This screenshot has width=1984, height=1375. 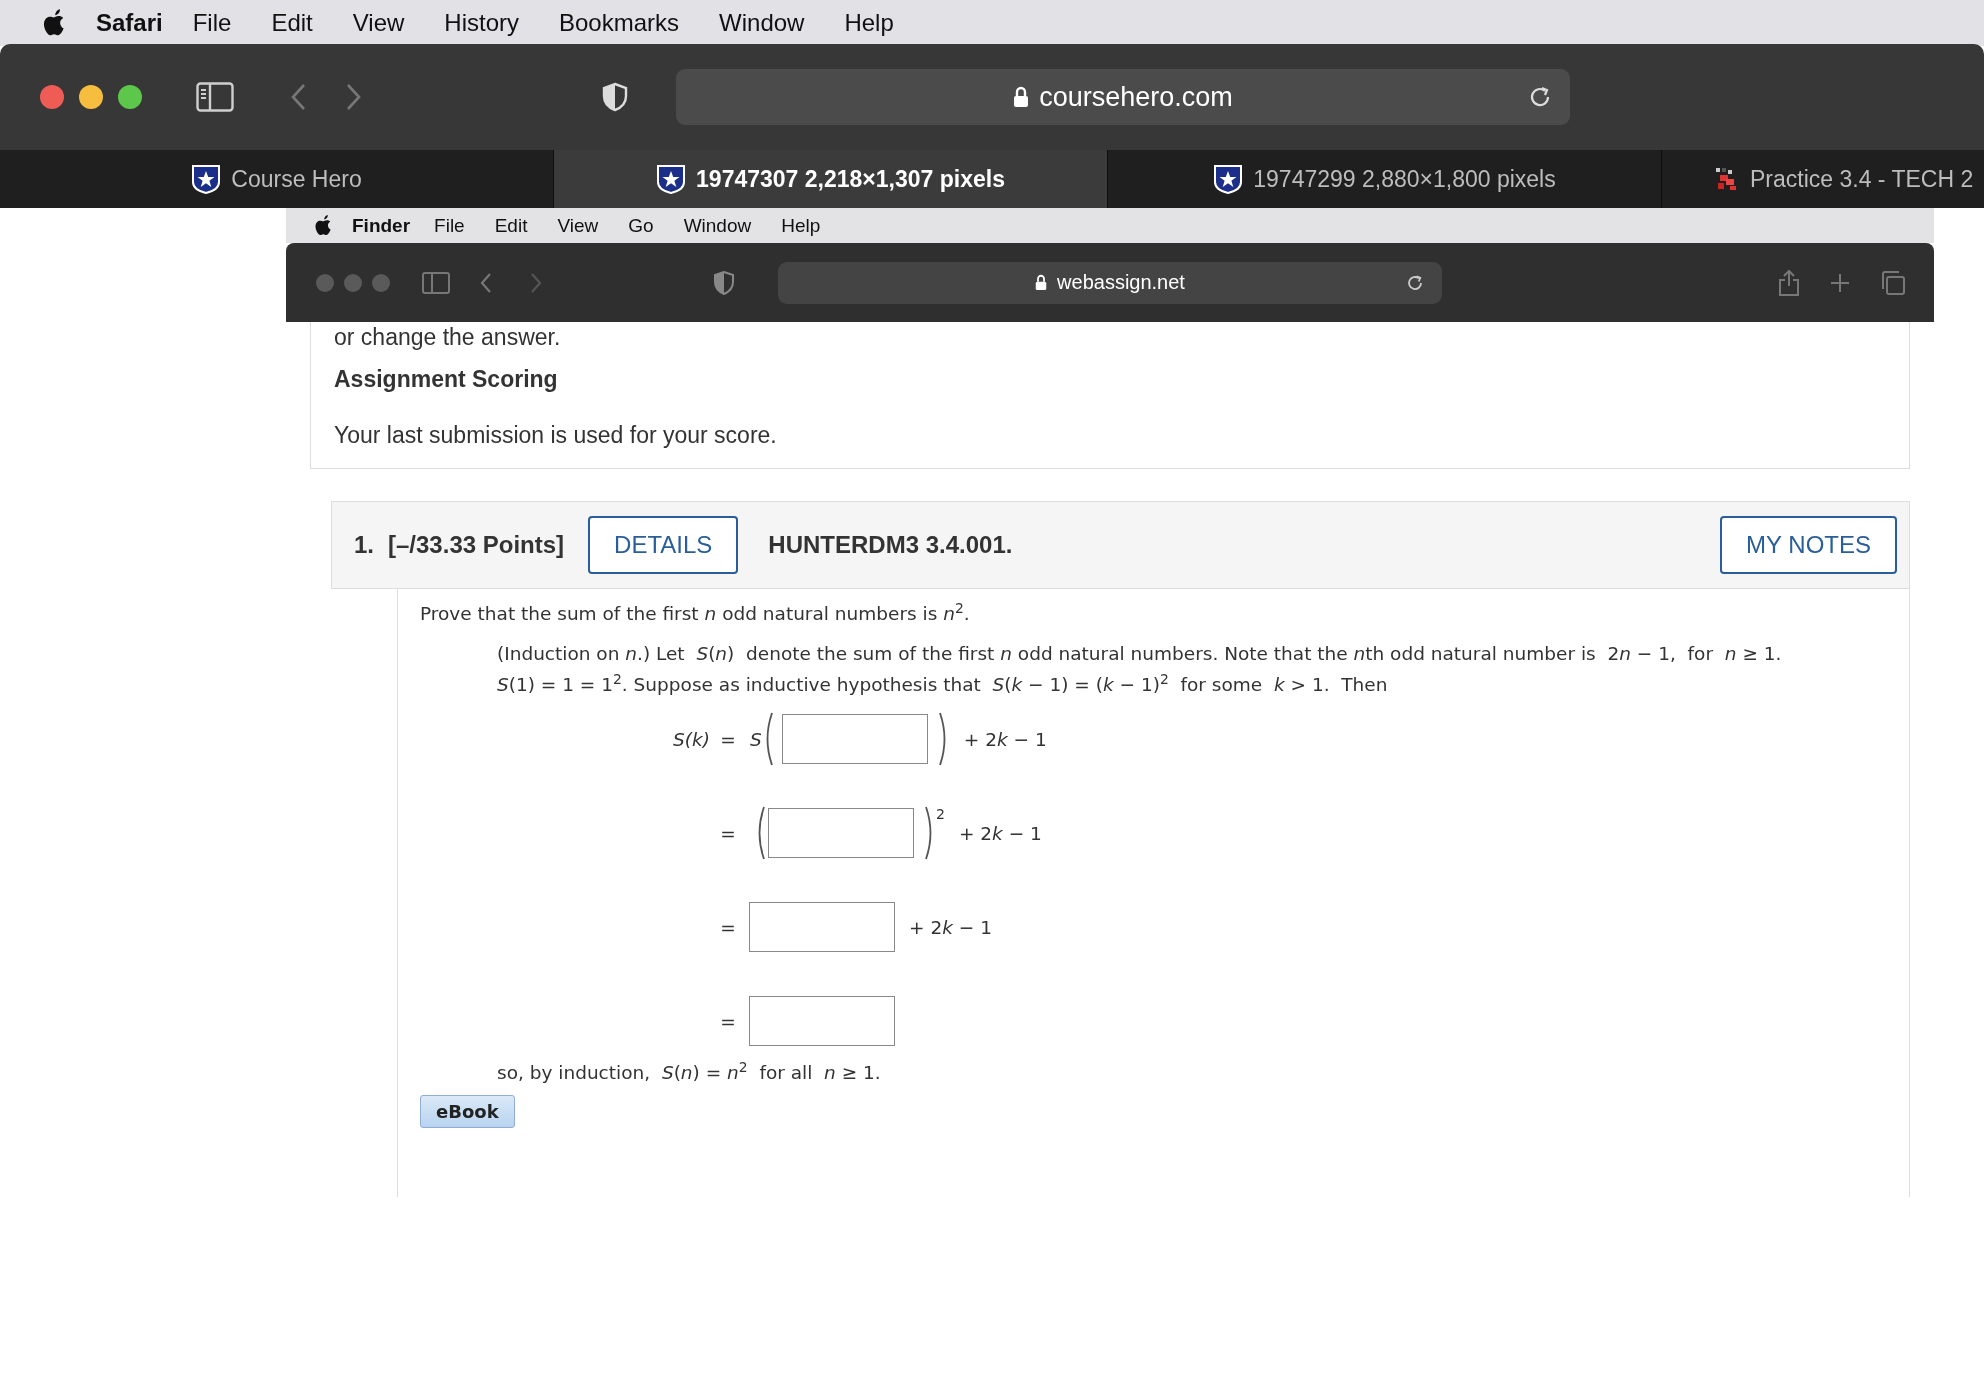 I want to click on info-text: Your last submission is used for your score., so click(x=556, y=435).